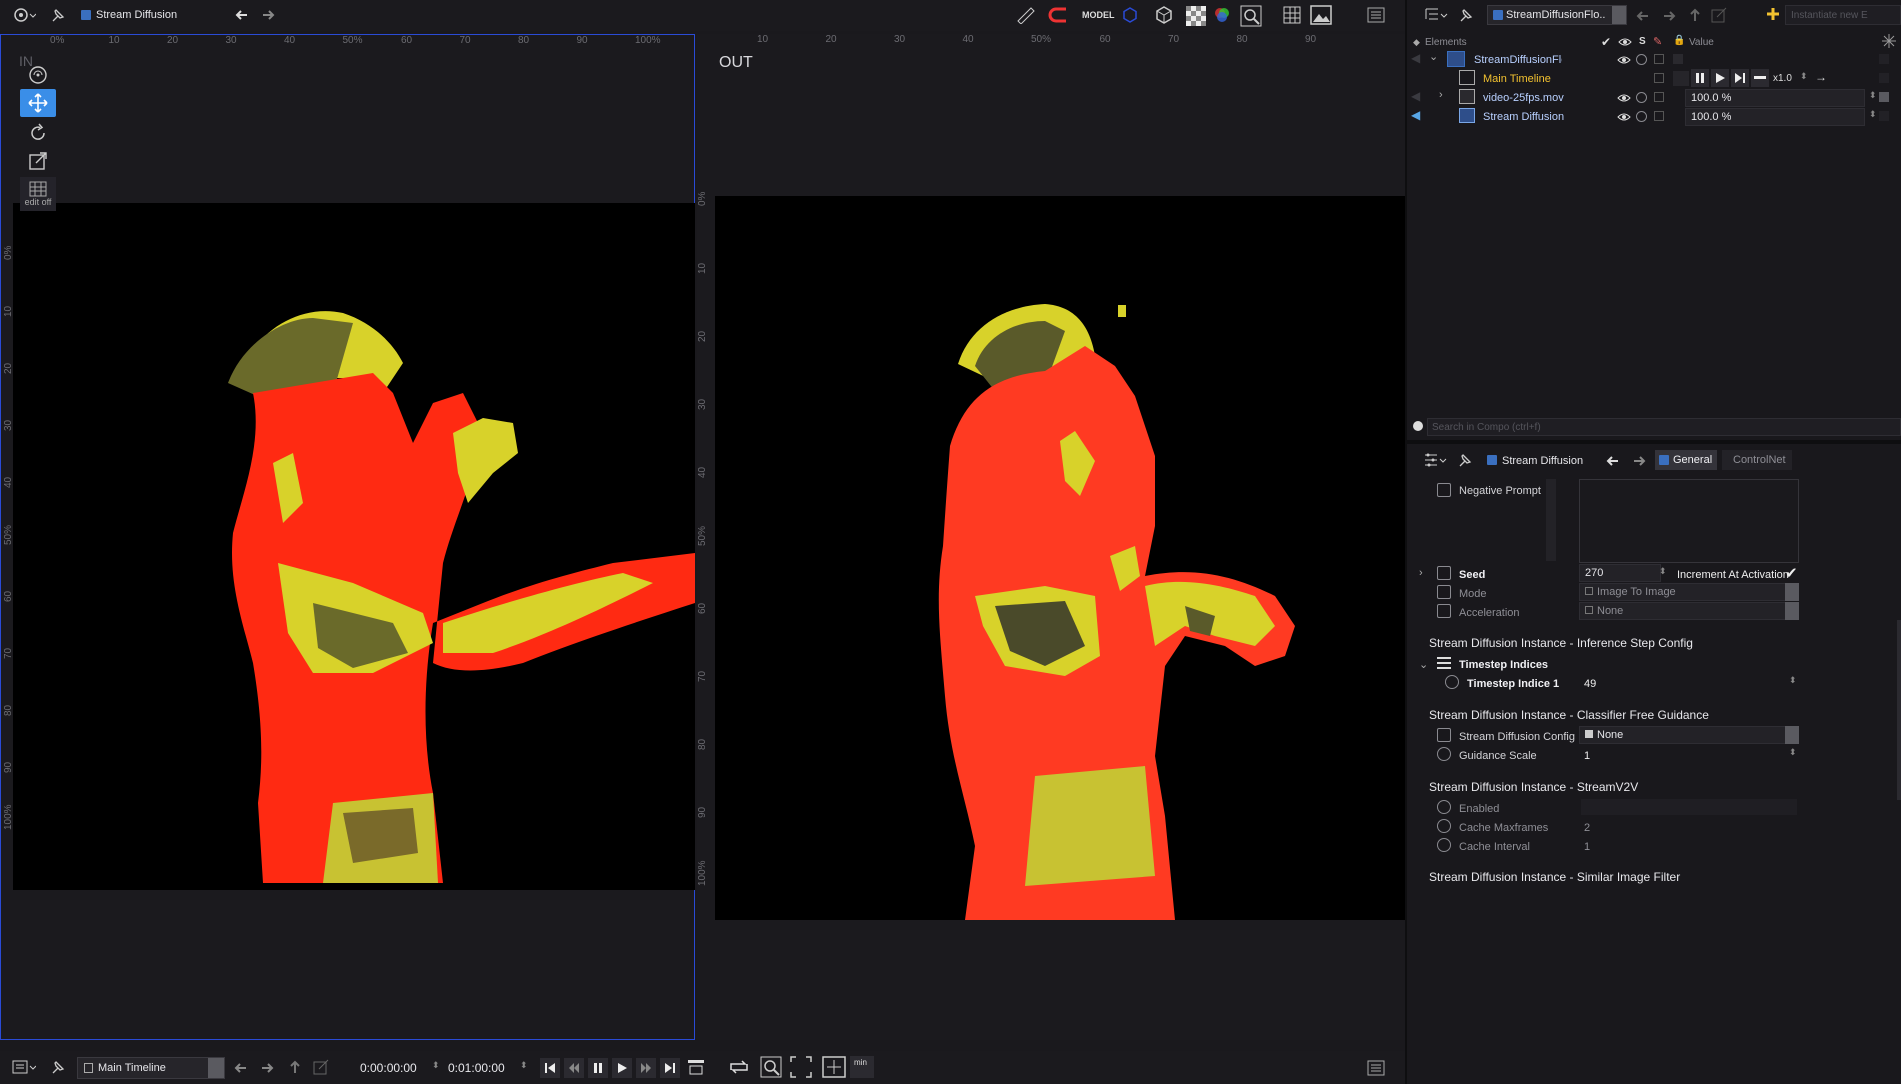  I want to click on seed-stepper-icon: ⬍, so click(1663, 571).